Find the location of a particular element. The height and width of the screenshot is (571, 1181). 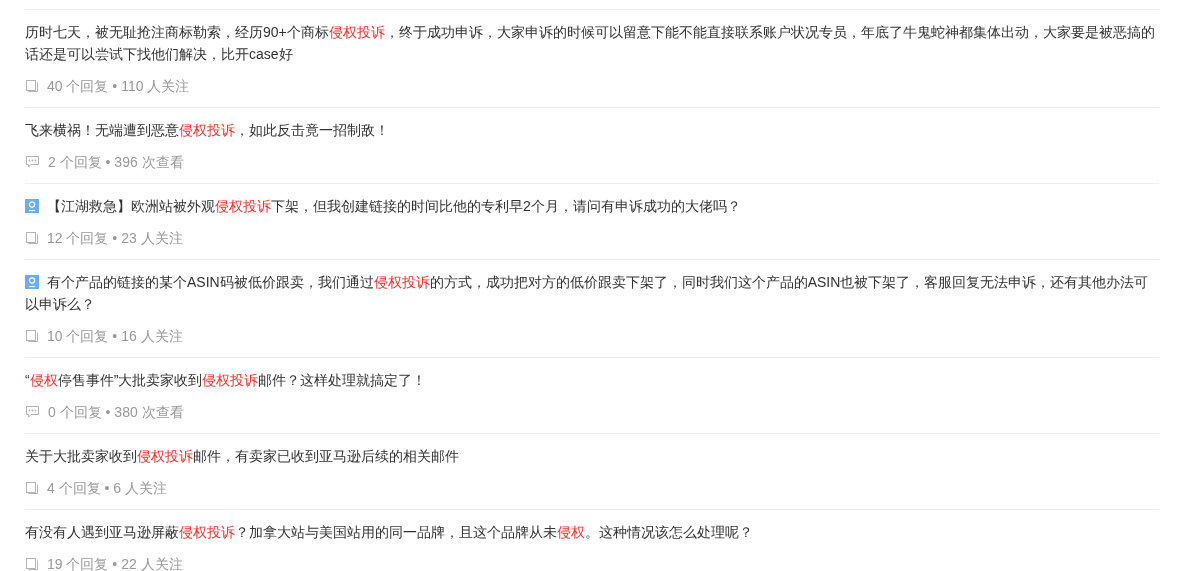

question-stats: 10 个回复 • 16 人关注 is located at coordinates (115, 336).